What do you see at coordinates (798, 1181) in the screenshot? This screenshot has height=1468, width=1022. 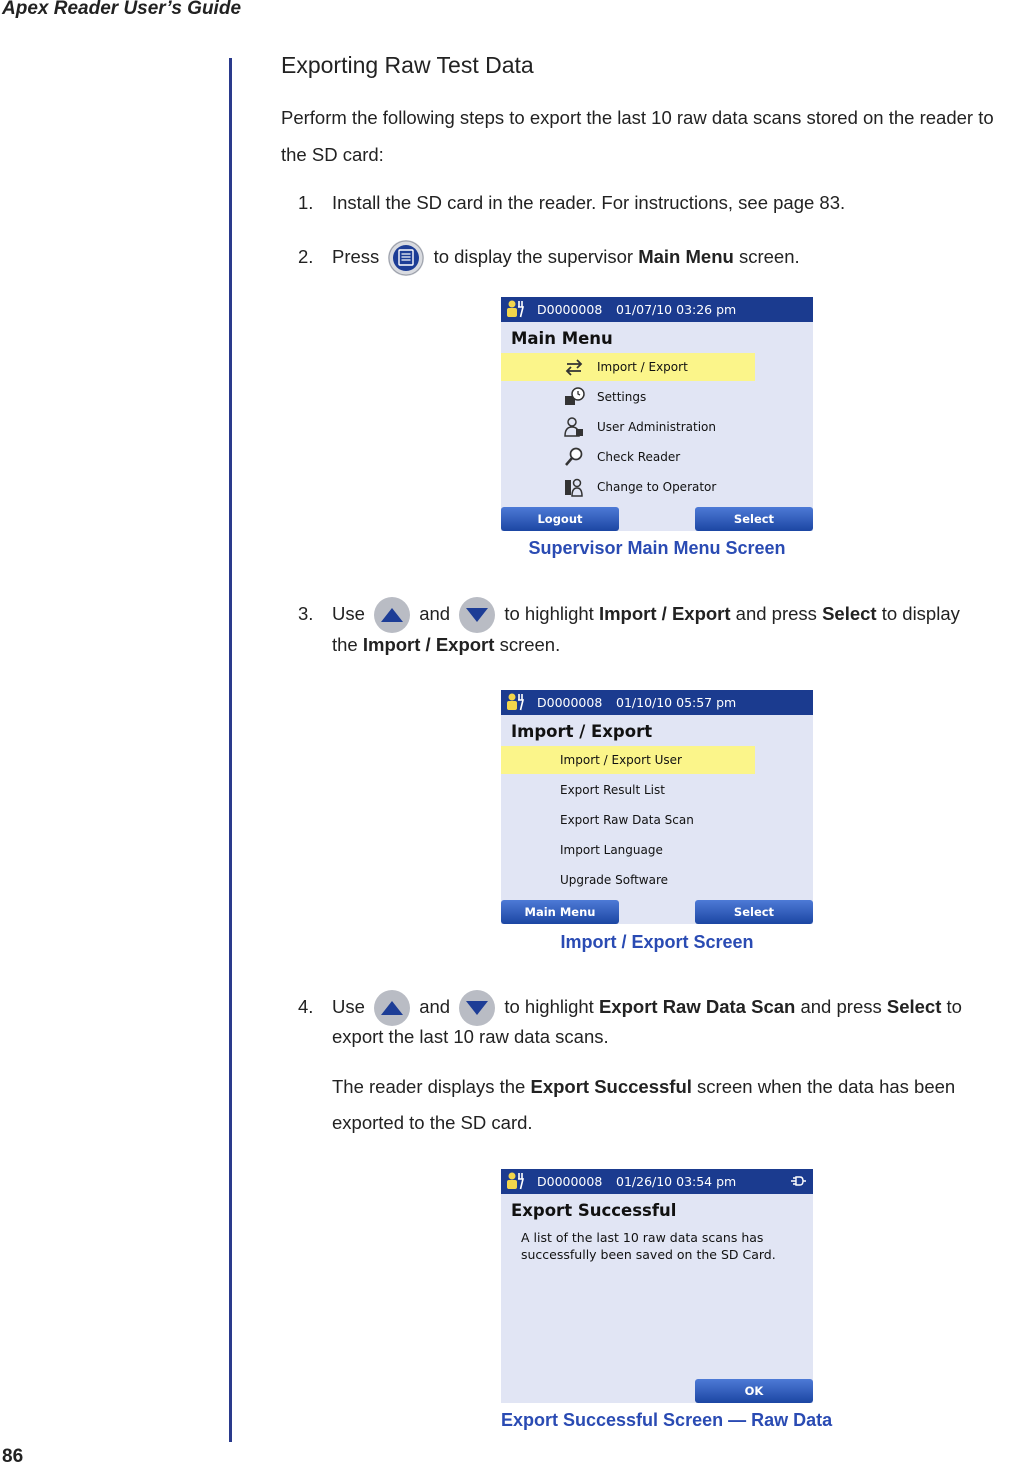 I see `sd-card-plug-icon` at bounding box center [798, 1181].